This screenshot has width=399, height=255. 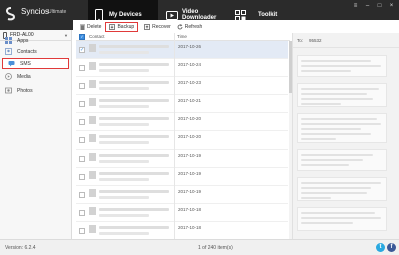 What do you see at coordinates (268, 15) in the screenshot?
I see `tab-label: Toolkit` at bounding box center [268, 15].